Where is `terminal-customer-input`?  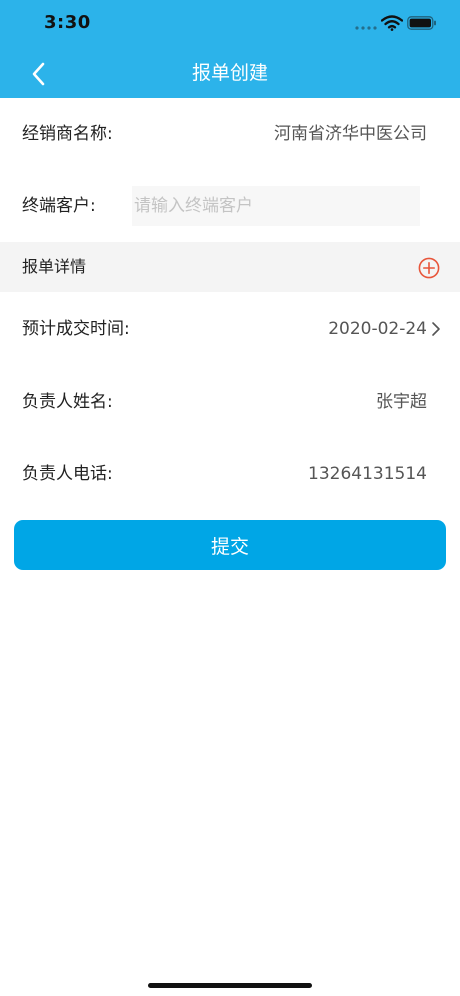 terminal-customer-input is located at coordinates (276, 206).